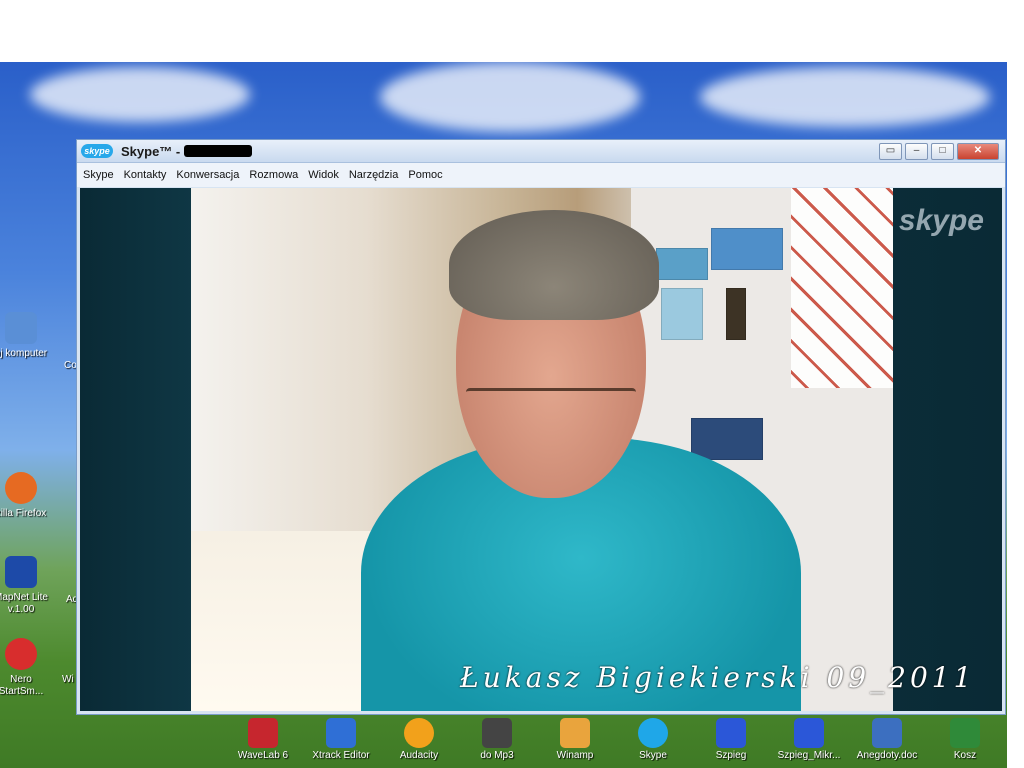 The width and height of the screenshot is (1024, 768). I want to click on shortcut-label: Szpieg, so click(731, 755).